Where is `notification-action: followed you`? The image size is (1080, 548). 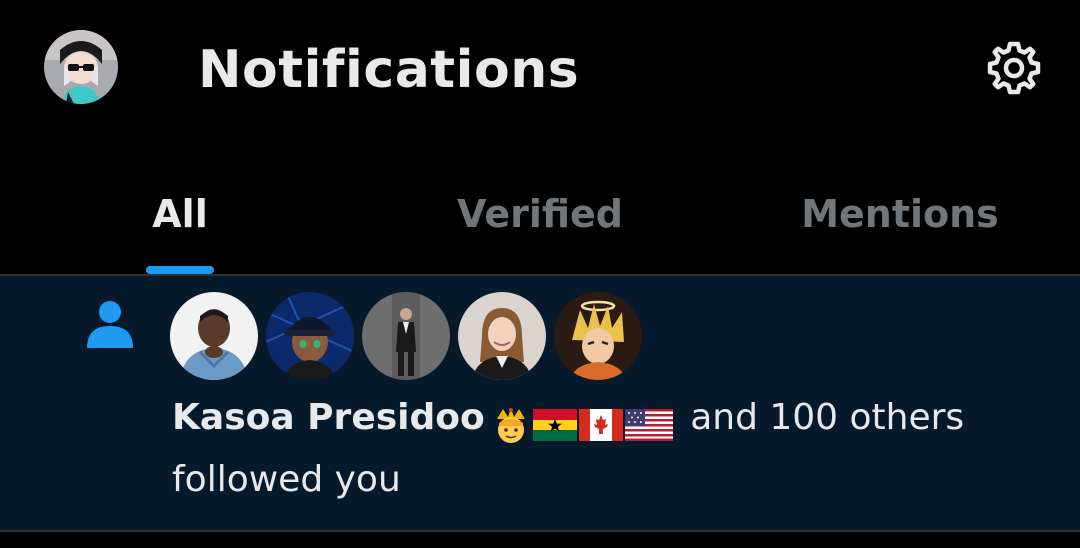
notification-action: followed you is located at coordinates (286, 479).